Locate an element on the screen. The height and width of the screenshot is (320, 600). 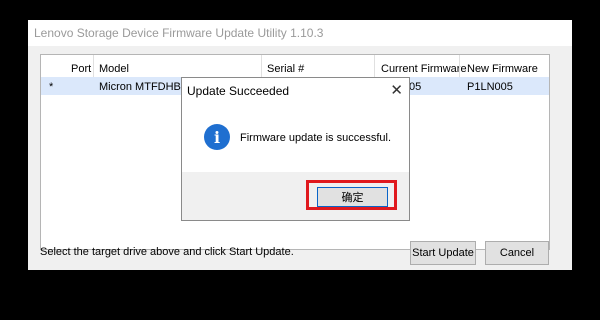
info-icon: i is located at coordinates (217, 137).